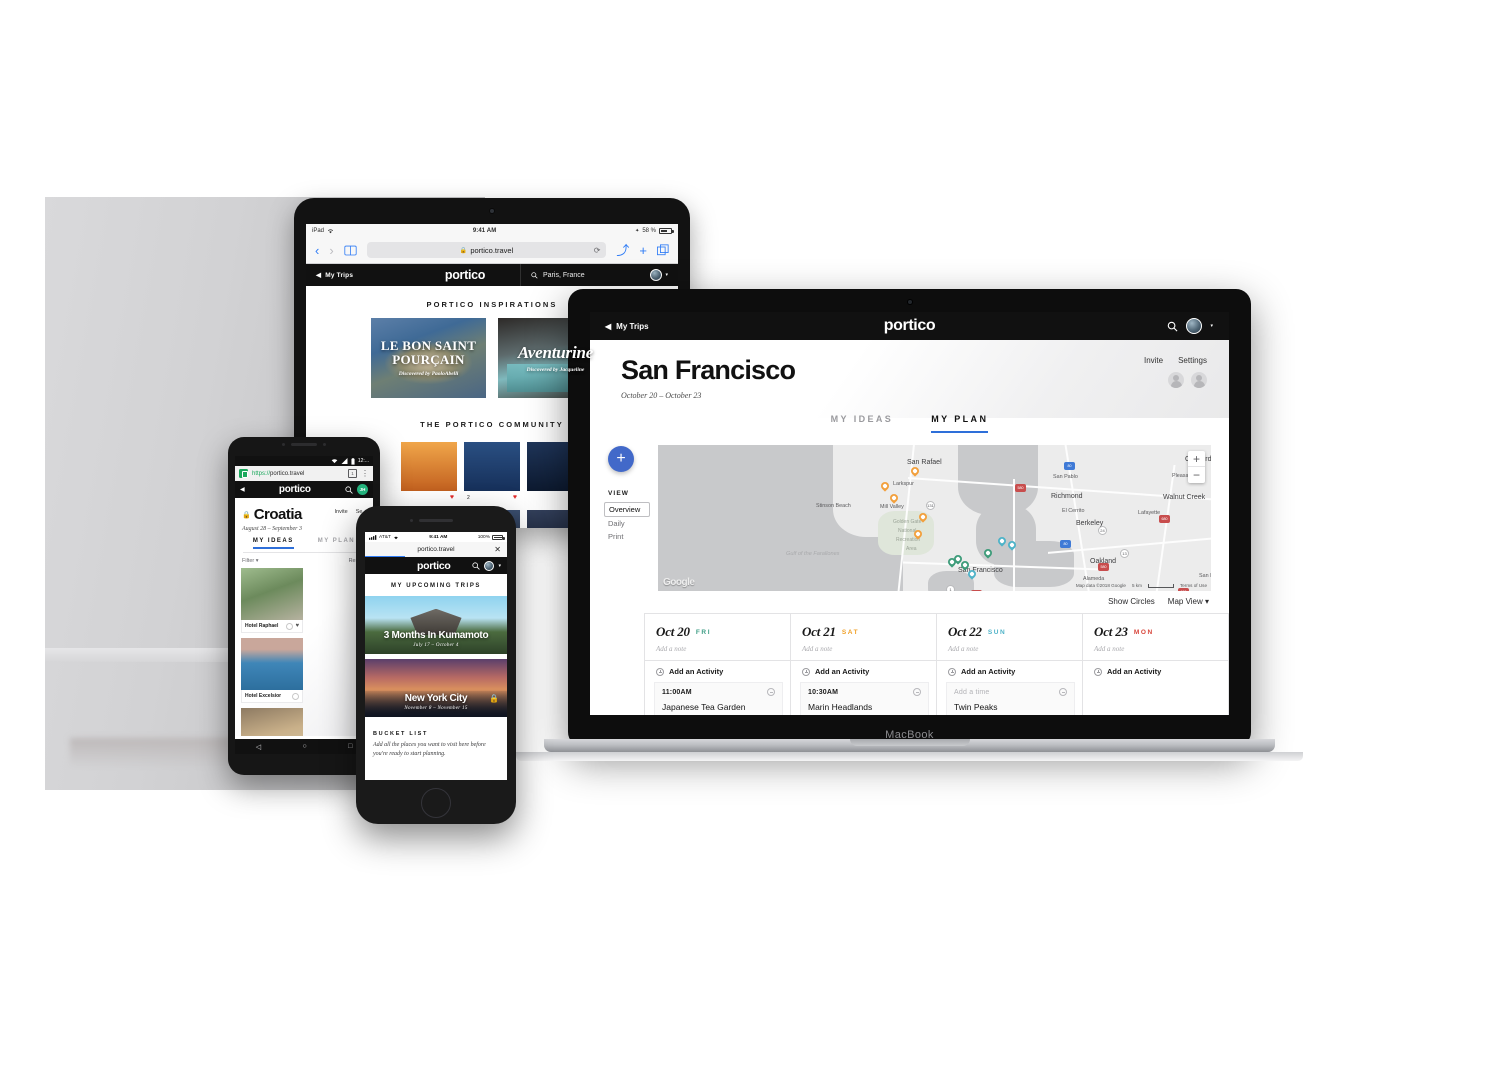 The width and height of the screenshot is (1500, 1071). What do you see at coordinates (304, 473) in the screenshot?
I see `chrome-omnibox: https://portico.travel 1 ⋮` at bounding box center [304, 473].